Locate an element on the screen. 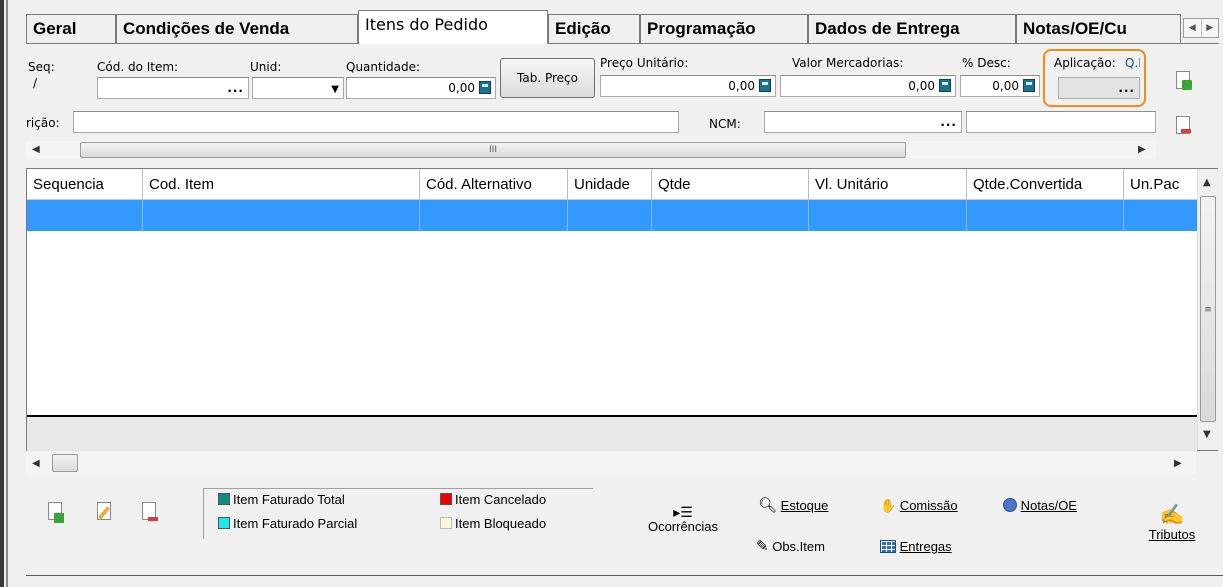 This screenshot has height=587, width=1223. tributos-button: ✍ Tributos is located at coordinates (1172, 522).